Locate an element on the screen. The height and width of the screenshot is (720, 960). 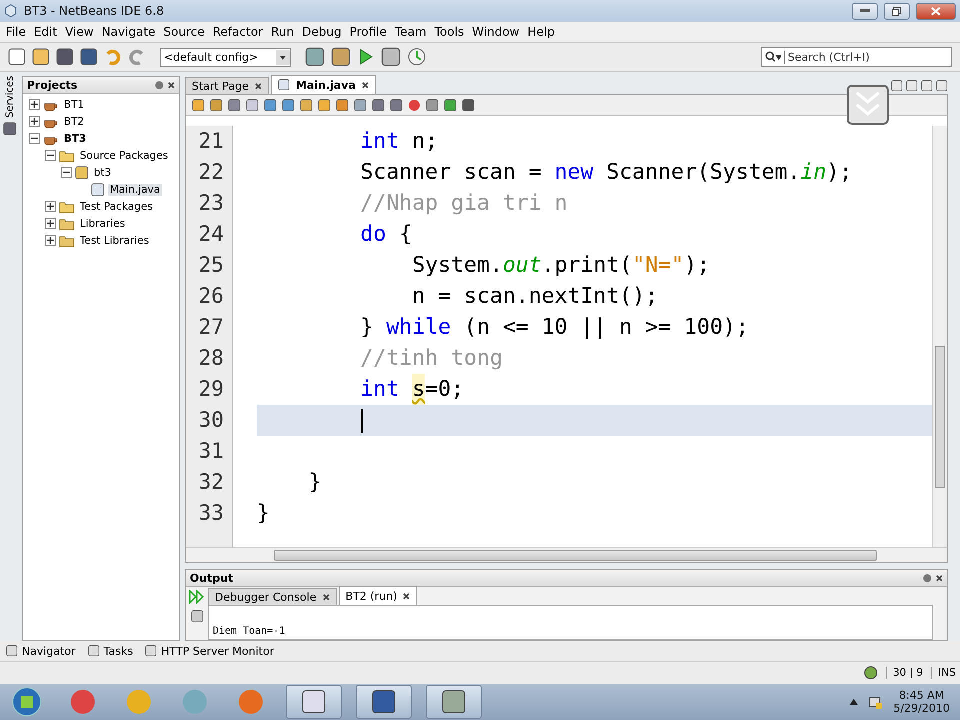
panel-title: Projects is located at coordinates (53, 85).